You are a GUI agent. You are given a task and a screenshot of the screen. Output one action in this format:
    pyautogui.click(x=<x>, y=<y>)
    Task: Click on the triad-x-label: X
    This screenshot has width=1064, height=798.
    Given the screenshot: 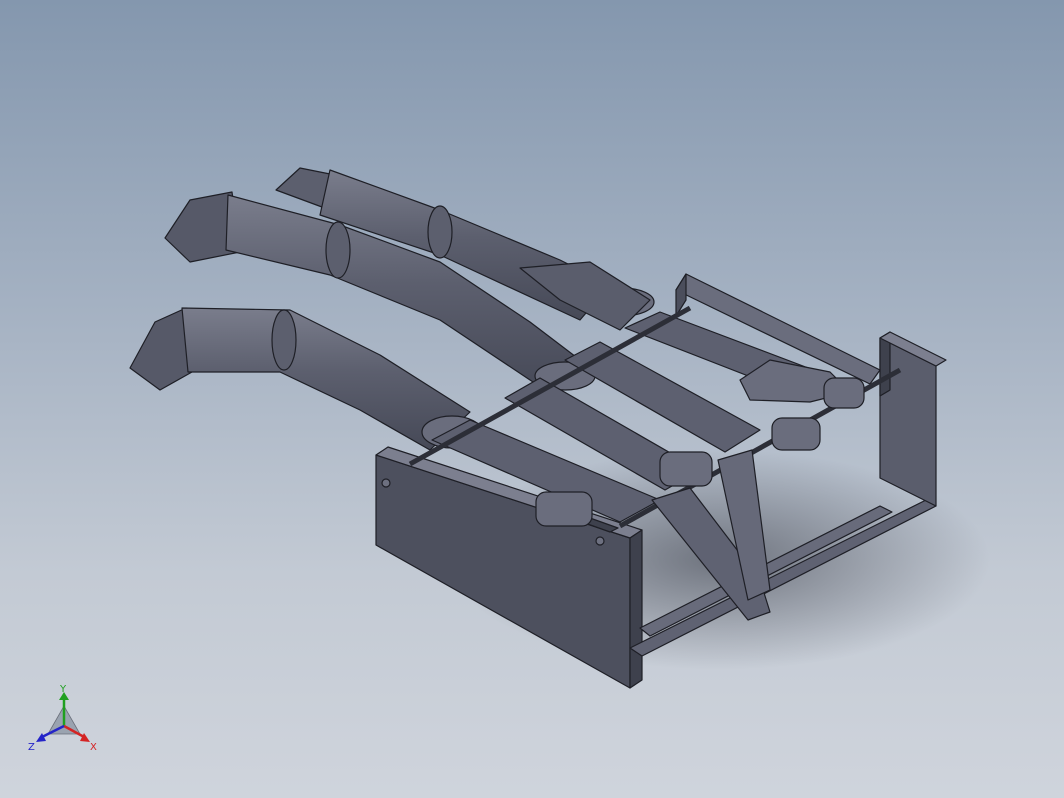 What is the action you would take?
    pyautogui.click(x=93, y=747)
    